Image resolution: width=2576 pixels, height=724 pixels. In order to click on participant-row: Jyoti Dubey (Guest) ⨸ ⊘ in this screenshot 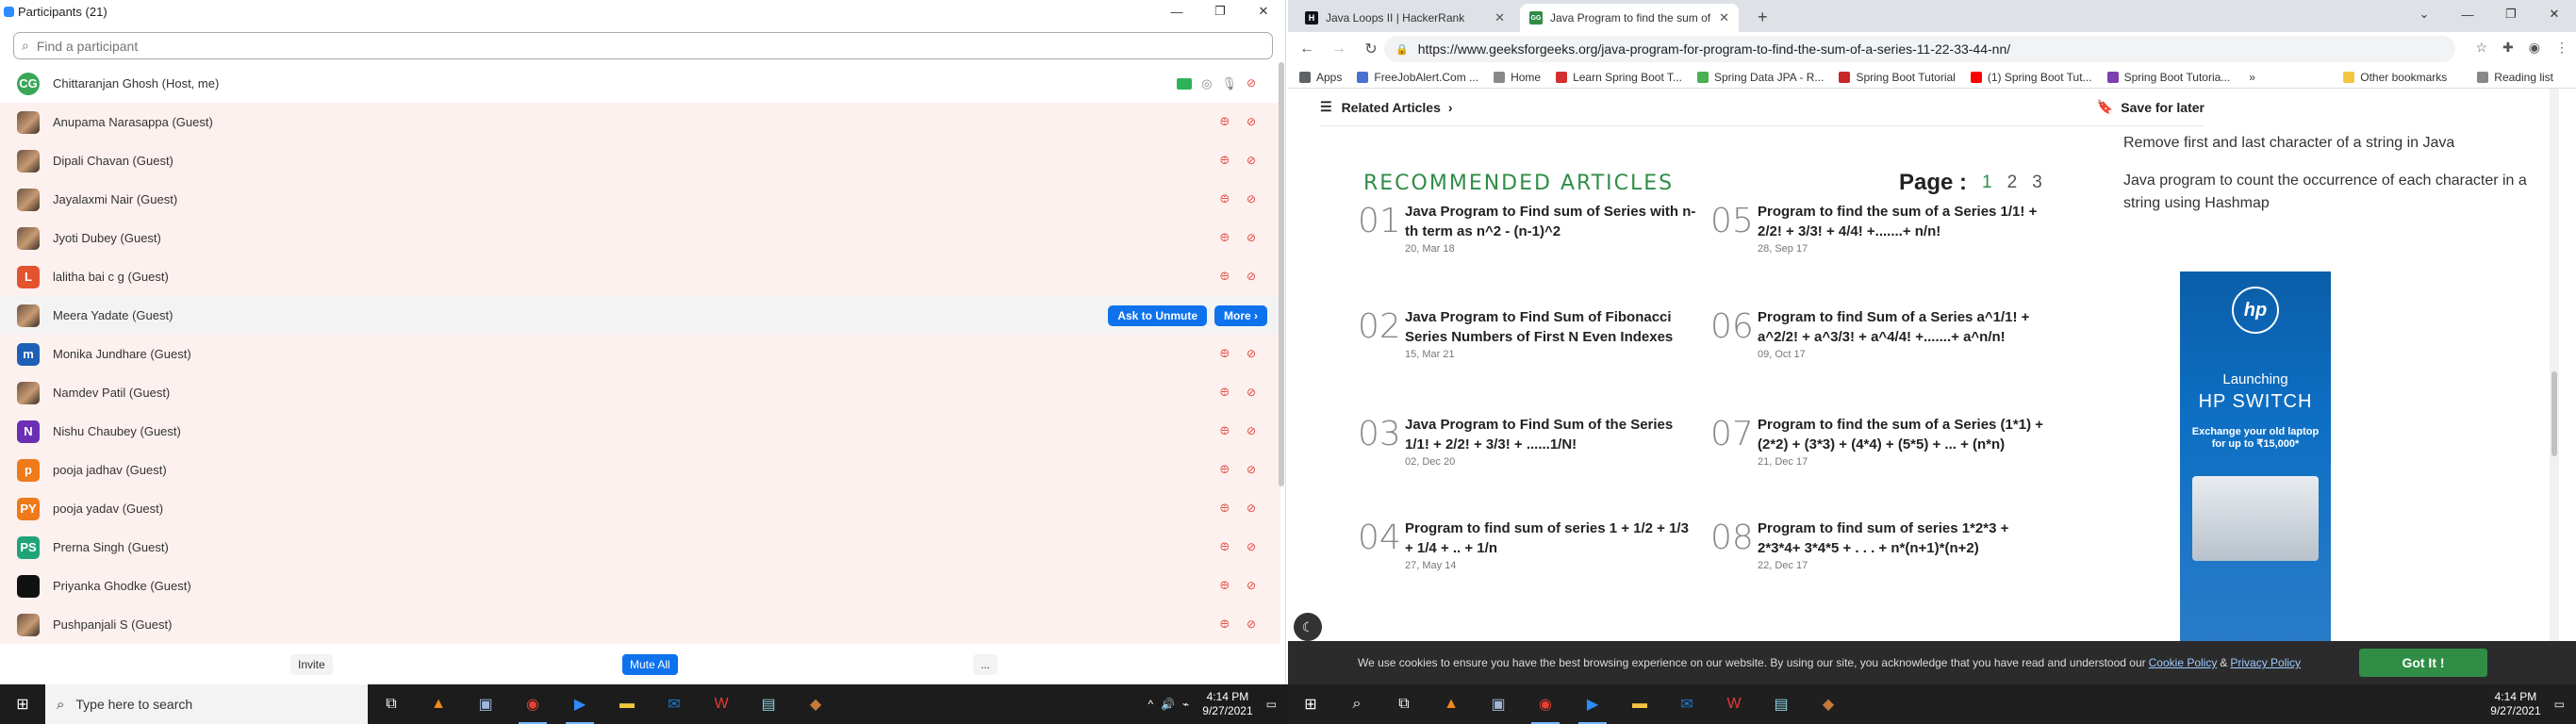, I will do `click(640, 238)`.